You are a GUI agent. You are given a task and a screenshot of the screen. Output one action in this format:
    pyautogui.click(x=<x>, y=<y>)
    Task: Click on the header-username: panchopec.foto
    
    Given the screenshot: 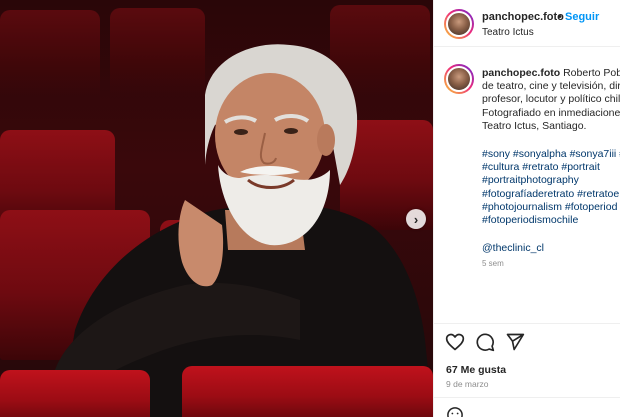 What is the action you would take?
    pyautogui.click(x=523, y=17)
    